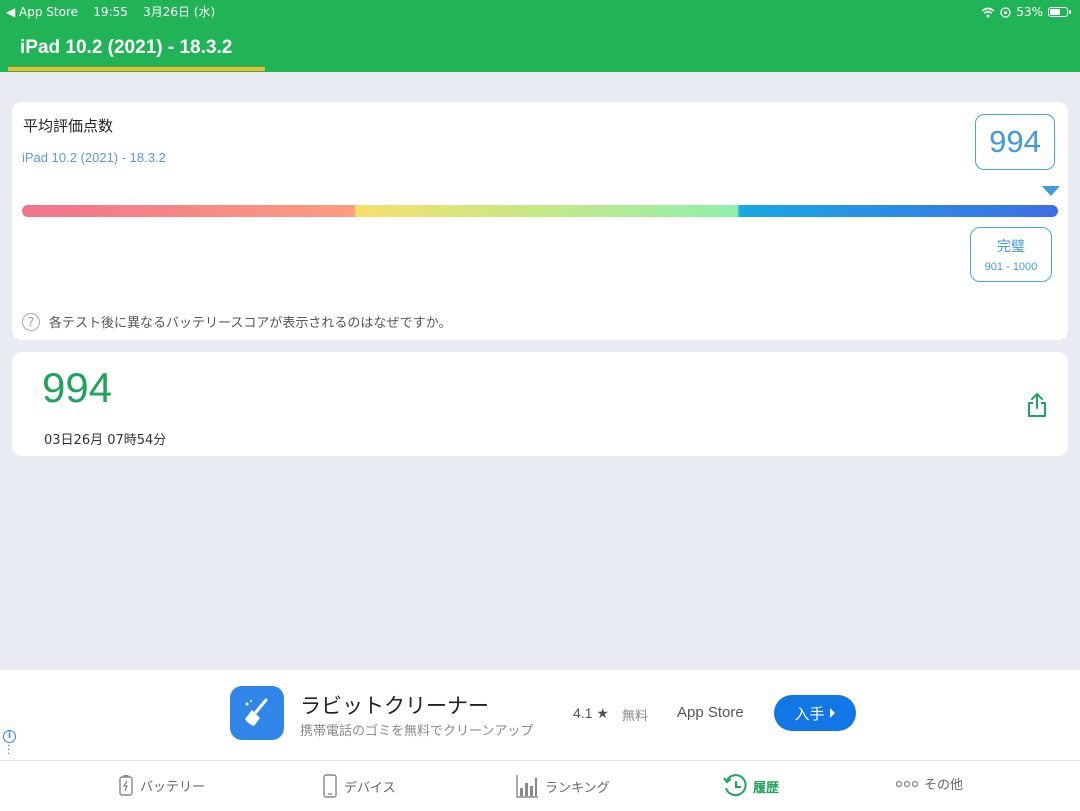 The width and height of the screenshot is (1080, 811). Describe the element at coordinates (8, 751) in the screenshot. I see `ad-options-icon: · · ·` at that location.